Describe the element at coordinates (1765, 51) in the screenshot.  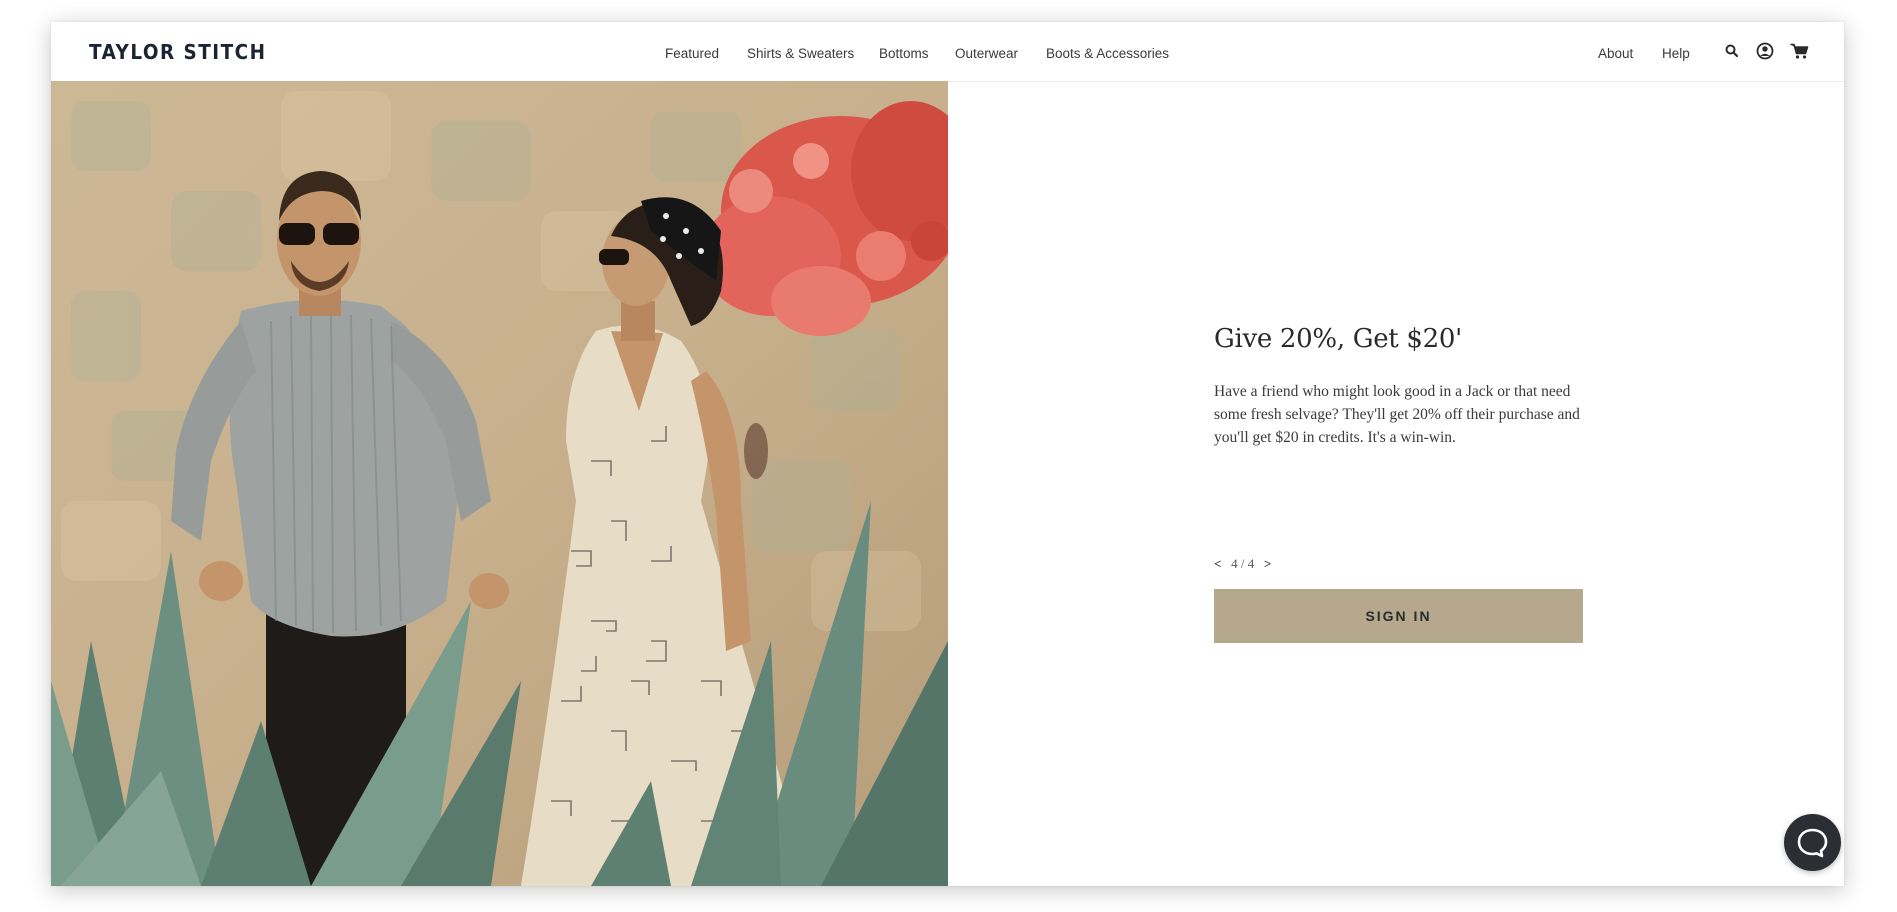
I see `account-icon` at that location.